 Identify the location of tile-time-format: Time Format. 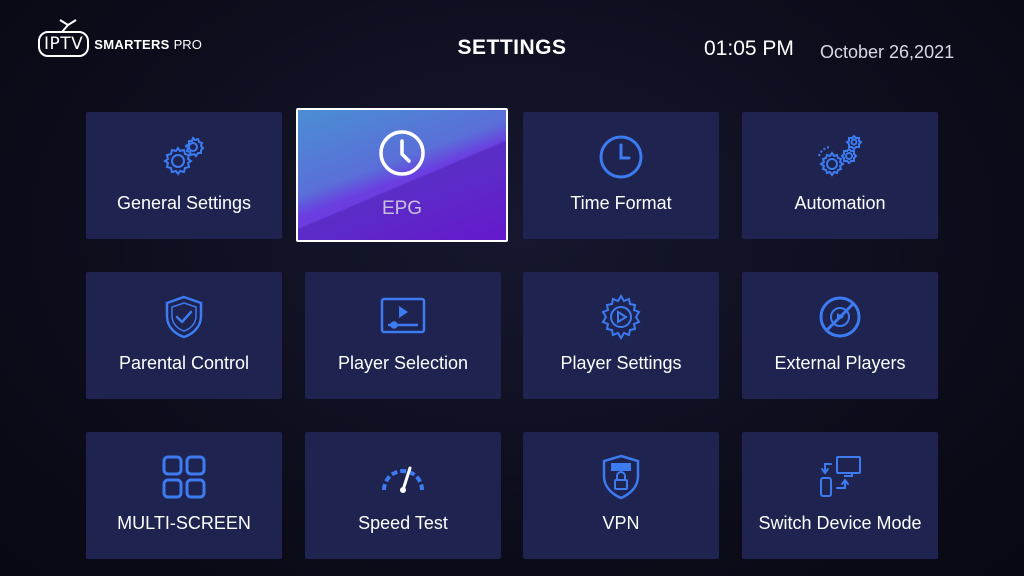
(621, 175).